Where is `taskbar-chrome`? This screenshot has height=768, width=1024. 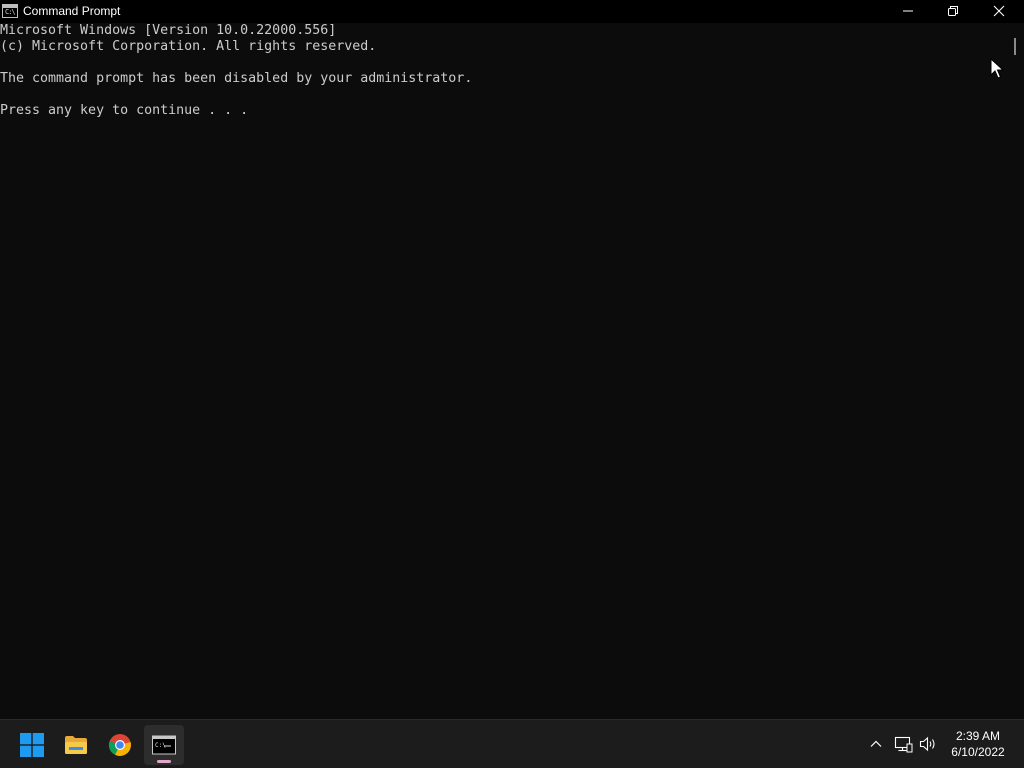 taskbar-chrome is located at coordinates (120, 745).